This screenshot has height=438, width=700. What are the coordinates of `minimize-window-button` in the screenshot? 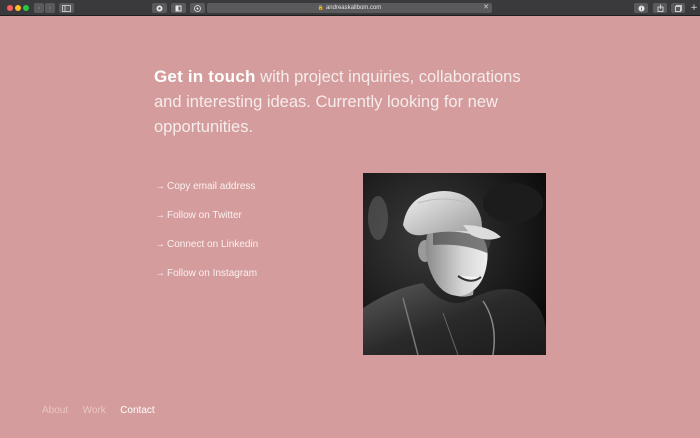 It's located at (18, 8).